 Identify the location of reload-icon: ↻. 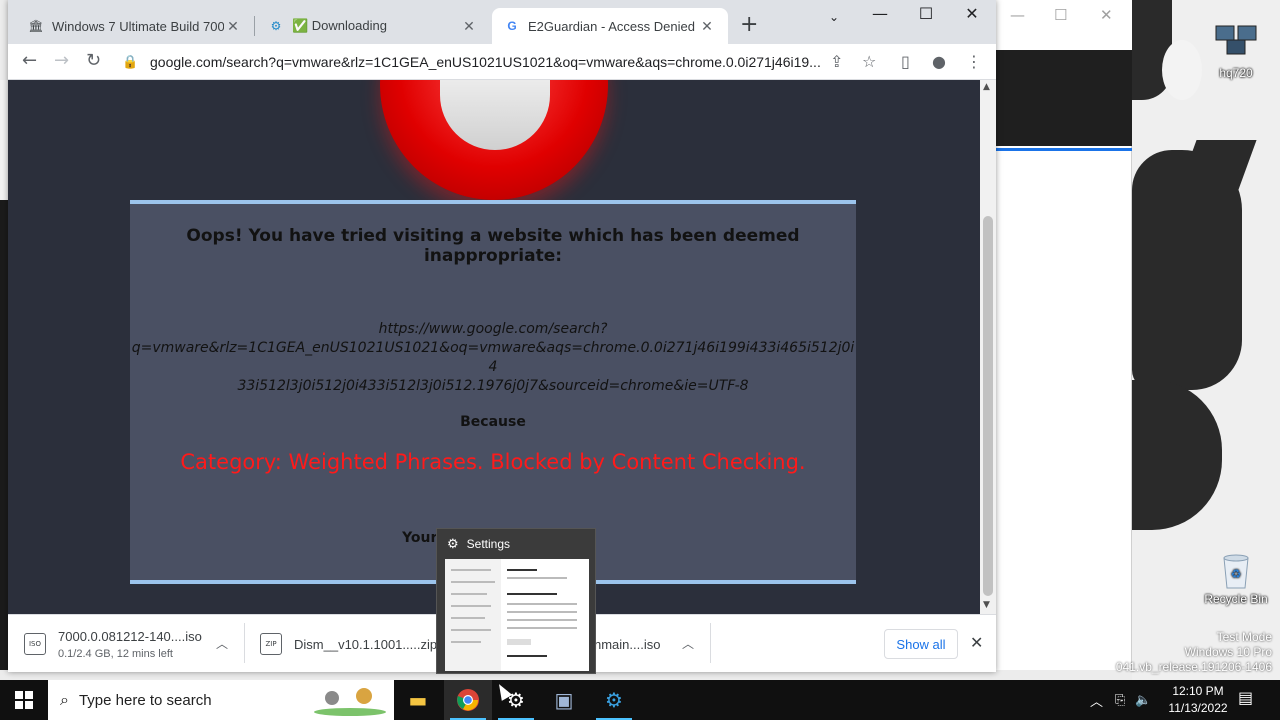
(93, 60).